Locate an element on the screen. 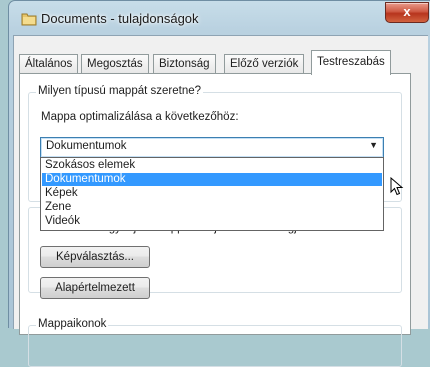  folder-type-group-label: Milyen típusú mappát szeretne? is located at coordinates (120, 91).